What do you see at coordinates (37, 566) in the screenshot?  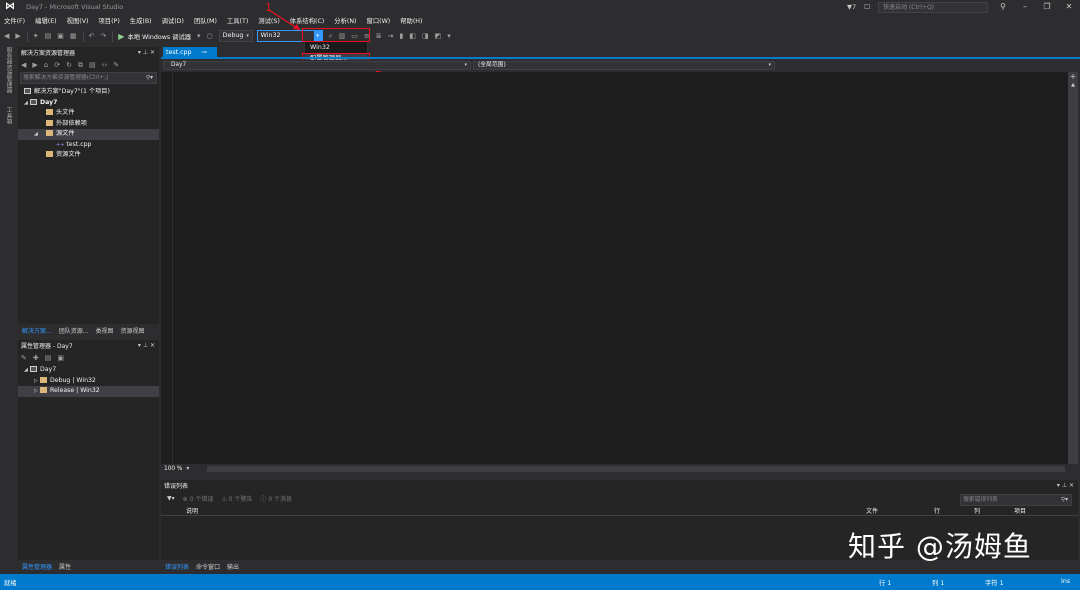 I see `tab-property-manager: 属性管理器` at bounding box center [37, 566].